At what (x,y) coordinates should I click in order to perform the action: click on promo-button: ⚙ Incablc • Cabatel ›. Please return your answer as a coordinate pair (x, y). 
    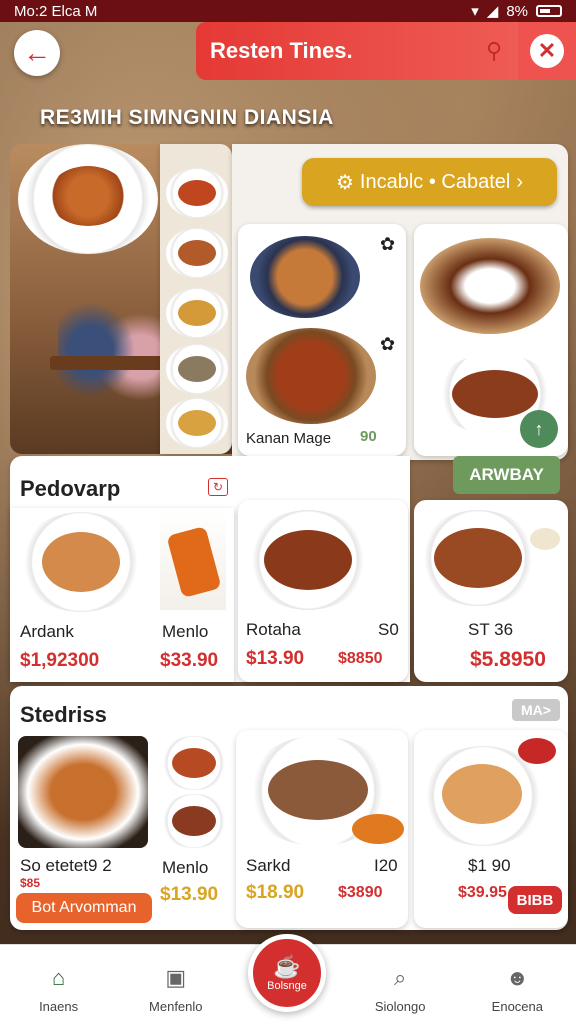
    Looking at the image, I should click on (429, 182).